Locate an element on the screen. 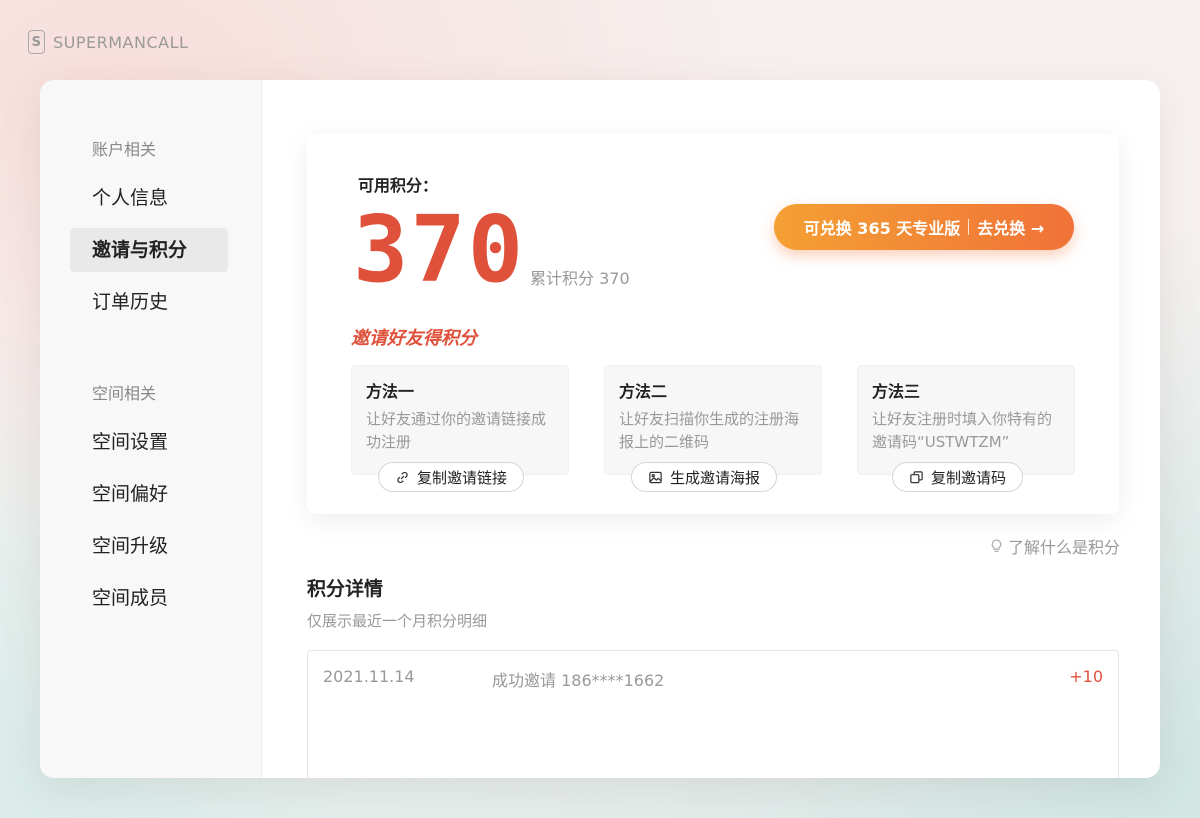 This screenshot has height=818, width=1200. points-detail-title: 积分详情 is located at coordinates (345, 589).